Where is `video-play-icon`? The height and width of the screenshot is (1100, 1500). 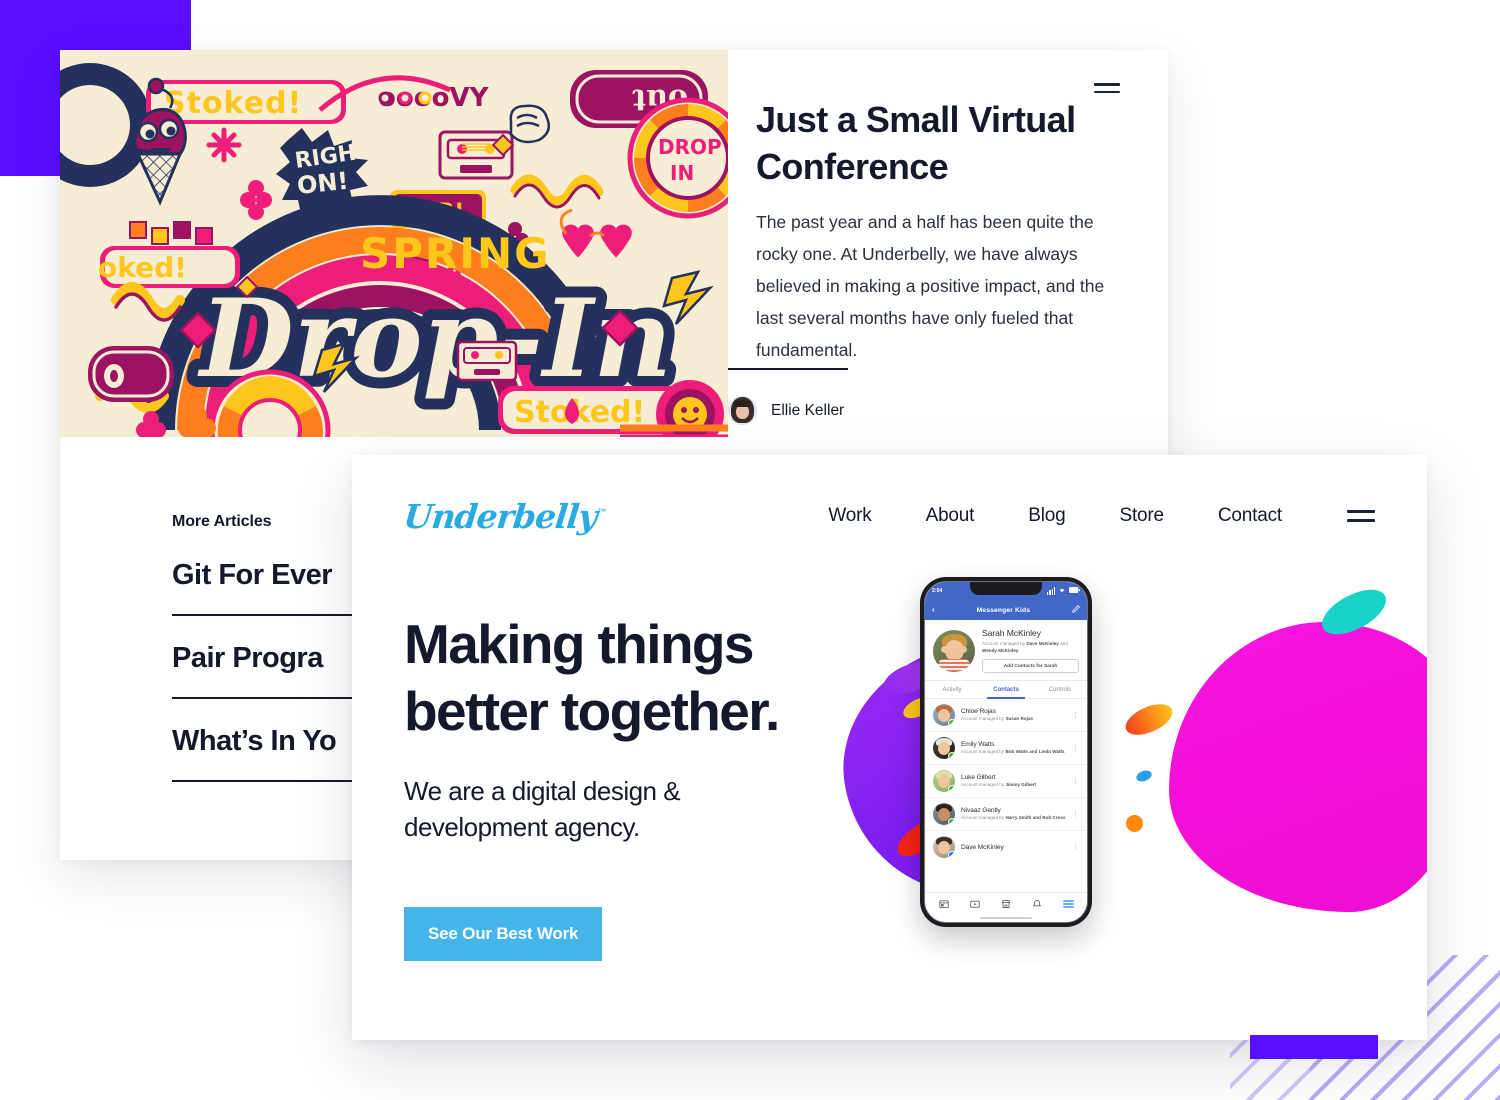
video-play-icon is located at coordinates (975, 904).